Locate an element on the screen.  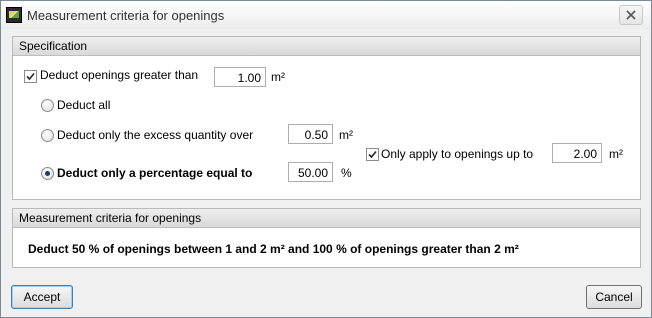
excess-label: Deduct only the excess quantity over is located at coordinates (155, 135).